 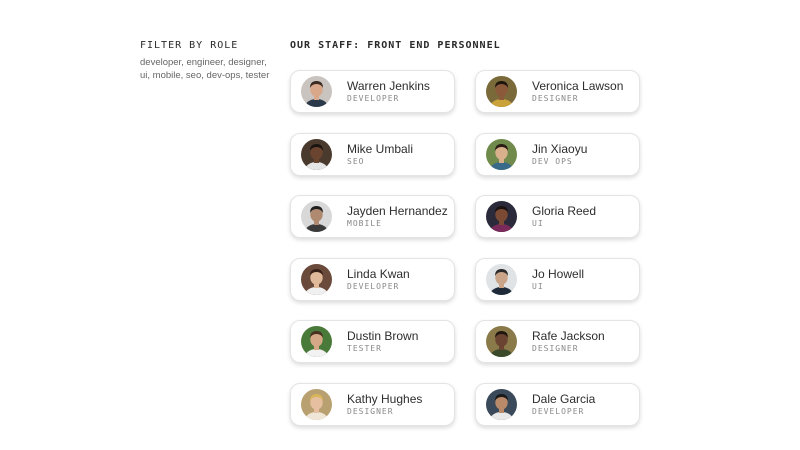 I want to click on staff-name: Rafe Jackson, so click(x=568, y=336).